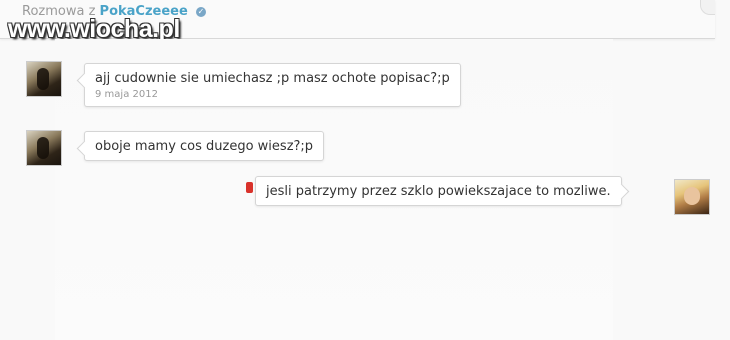  What do you see at coordinates (200, 11) in the screenshot?
I see `check-circle-icon: ✓` at bounding box center [200, 11].